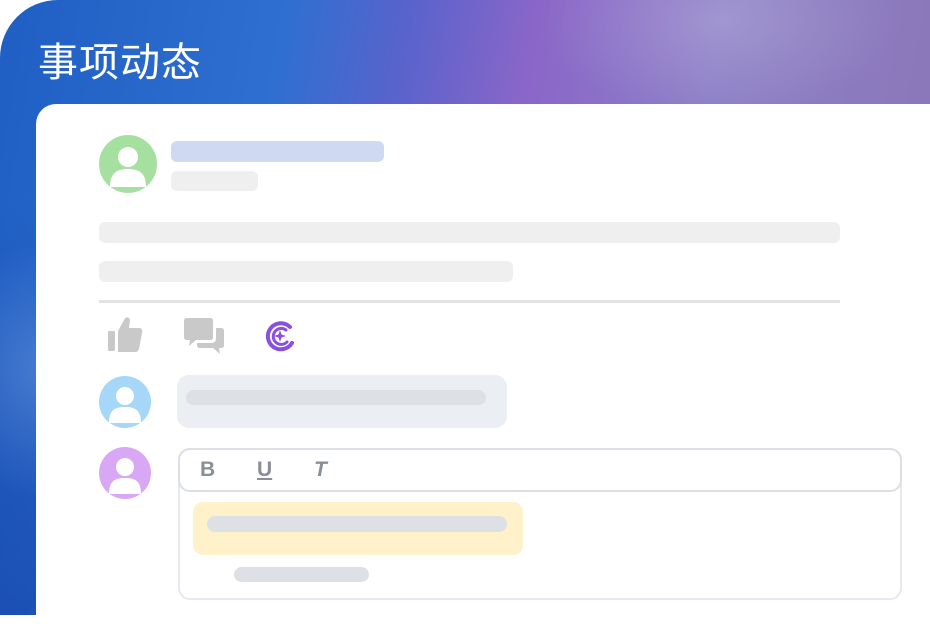 This screenshot has width=930, height=624. Describe the element at coordinates (336, 397) in the screenshot. I see `comment-text-placeholder` at that location.